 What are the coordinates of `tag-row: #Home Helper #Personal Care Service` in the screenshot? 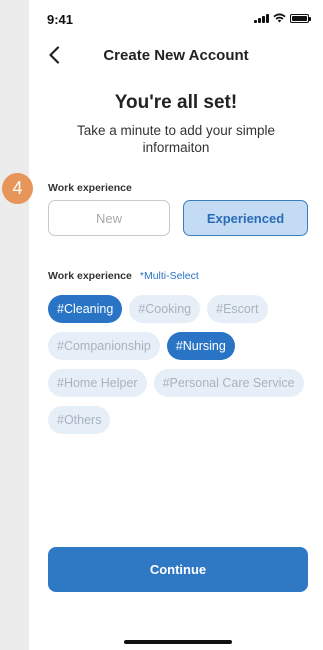 It's located at (183, 383).